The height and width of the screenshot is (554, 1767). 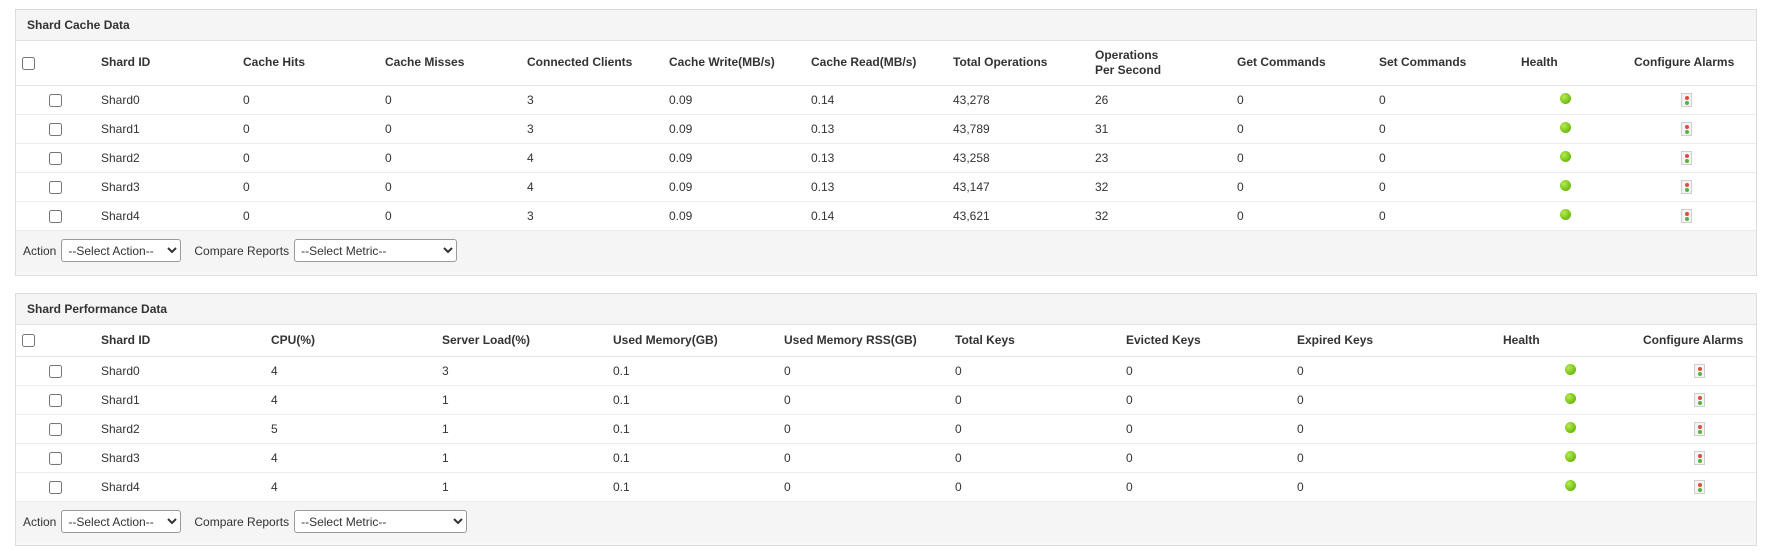 I want to click on table-row: Shard0 4 3 0.1 0 0 0 0, so click(x=886, y=371).